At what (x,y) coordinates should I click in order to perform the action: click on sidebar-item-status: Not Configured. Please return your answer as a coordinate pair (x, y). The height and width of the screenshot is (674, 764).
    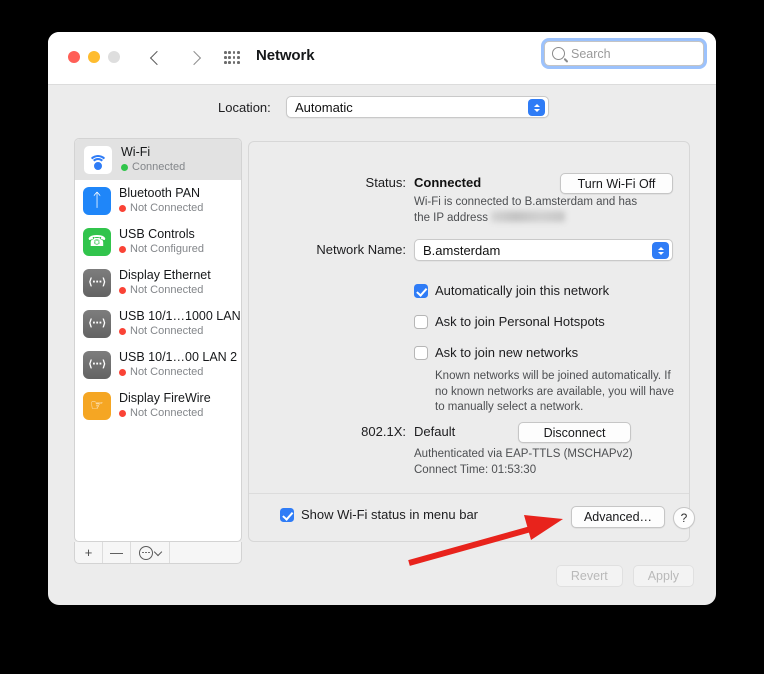
    Looking at the image, I should click on (161, 249).